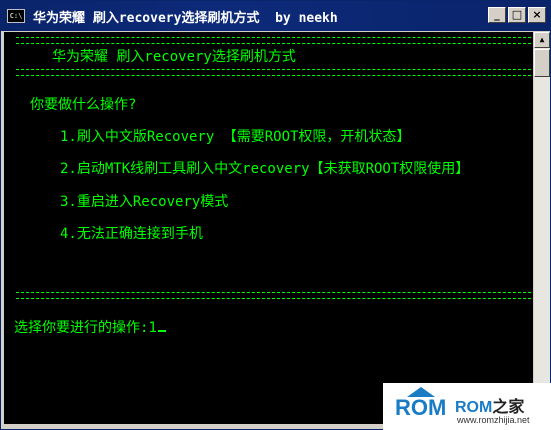 This screenshot has width=551, height=430. What do you see at coordinates (265, 169) in the screenshot?
I see `option-2: 2.启动MTK线刷工具刷入中文recovery【未获取ROOT权限使用】` at bounding box center [265, 169].